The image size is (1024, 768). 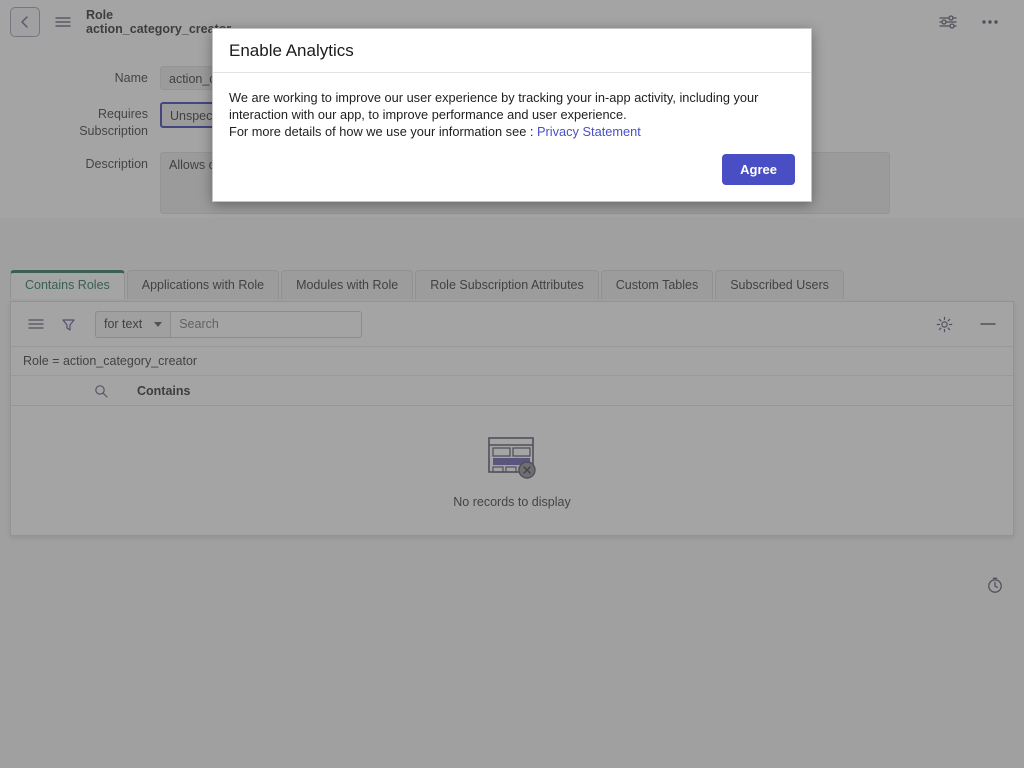 I want to click on dialog-header: Enable Analytics, so click(x=512, y=51).